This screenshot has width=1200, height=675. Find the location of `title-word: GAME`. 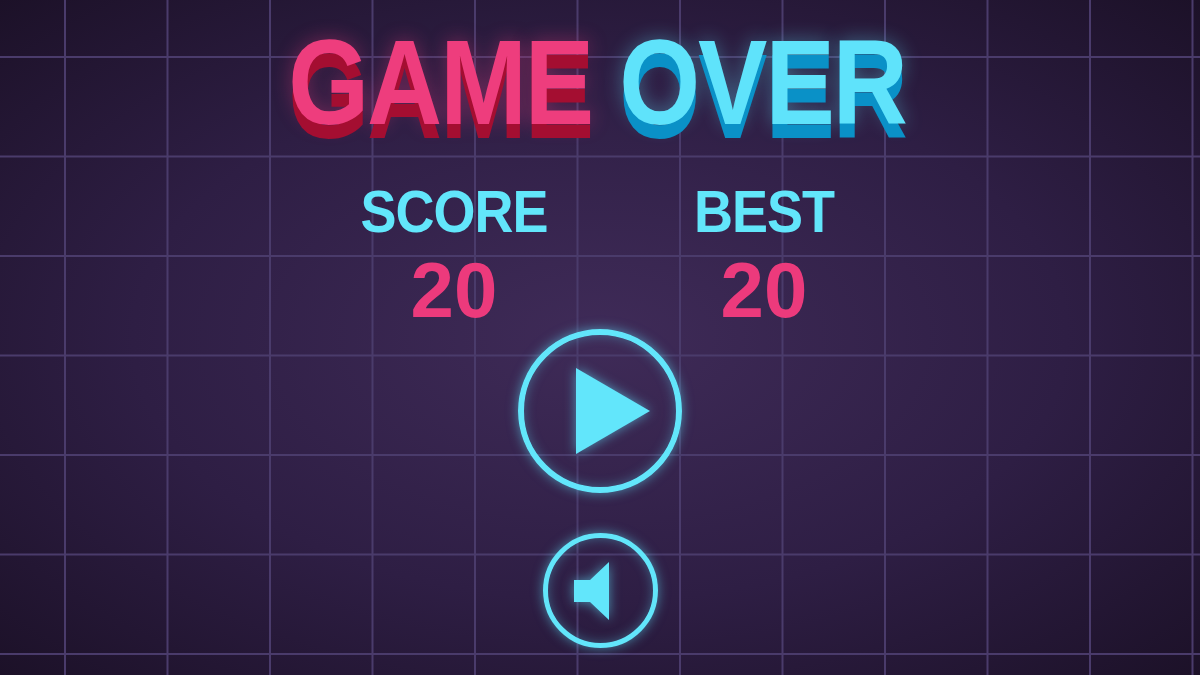

title-word: GAME is located at coordinates (440, 83).